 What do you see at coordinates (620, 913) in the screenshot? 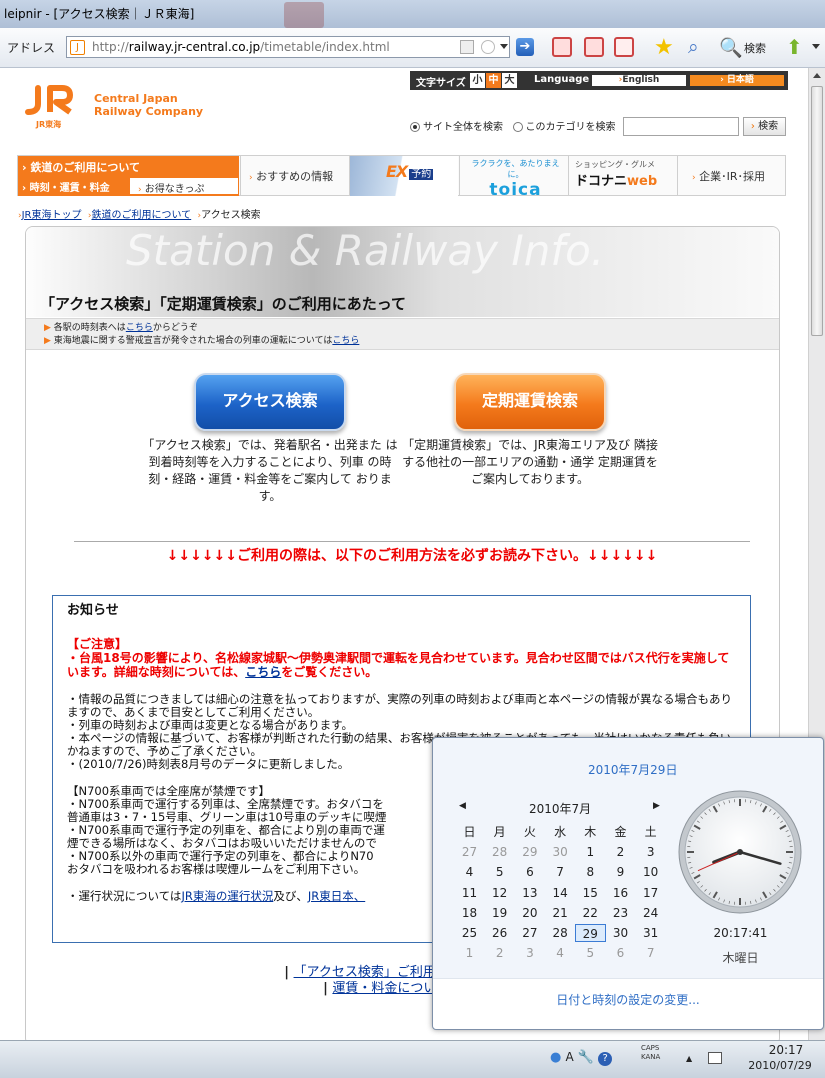
I see `calendar-day: 23` at bounding box center [620, 913].